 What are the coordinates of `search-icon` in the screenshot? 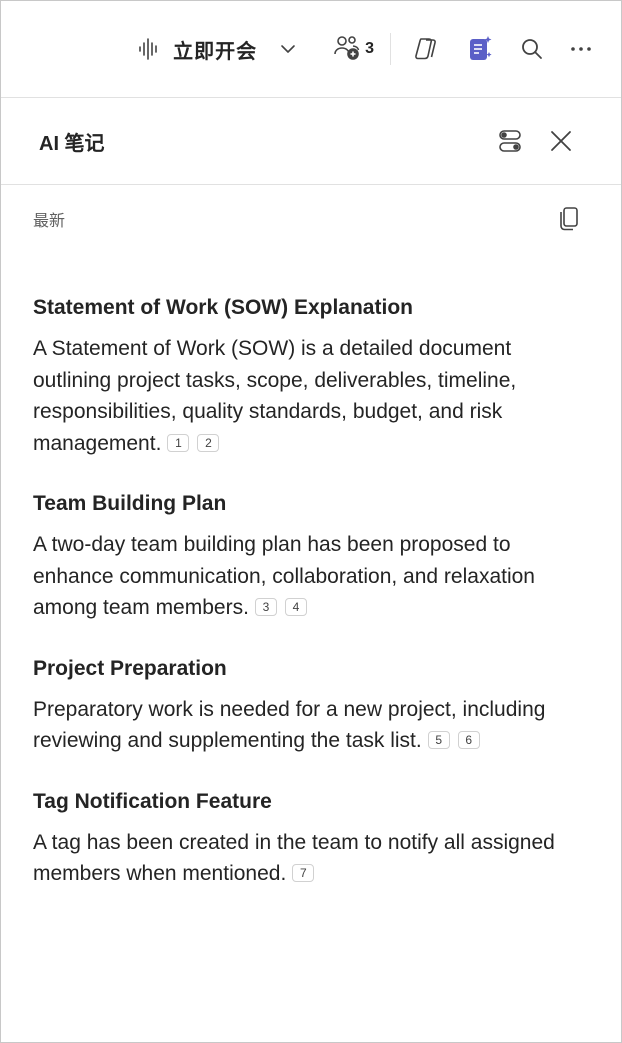 It's located at (532, 49).